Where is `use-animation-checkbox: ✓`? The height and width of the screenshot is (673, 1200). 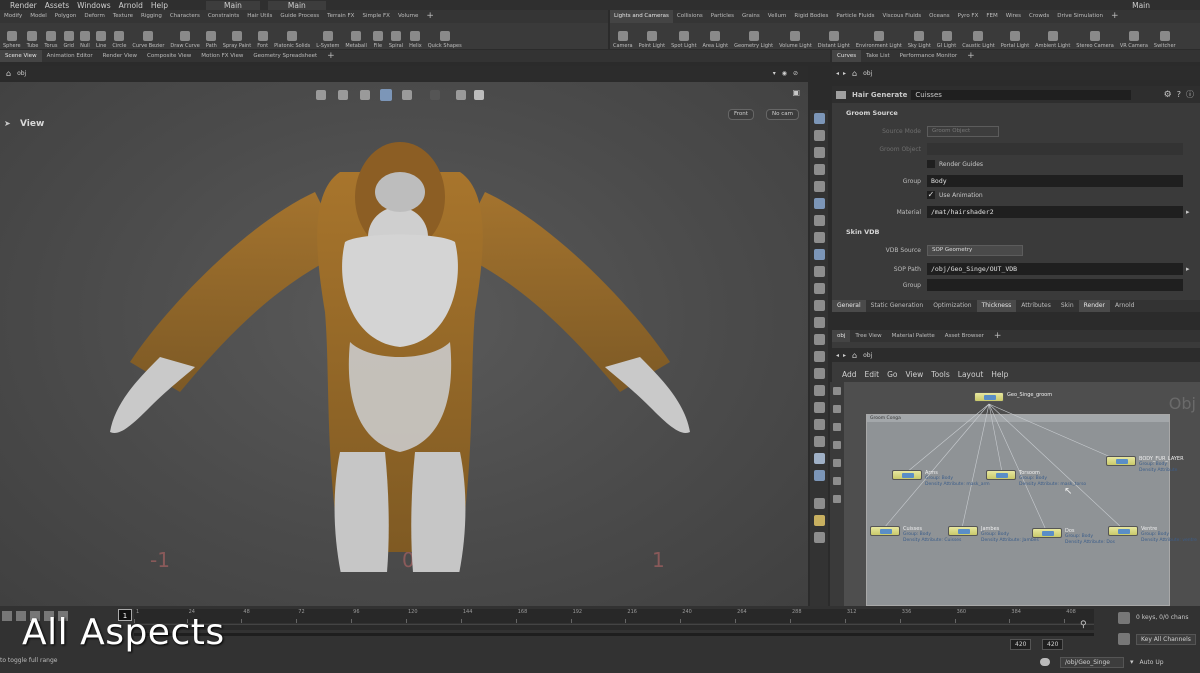
use-animation-checkbox: ✓ is located at coordinates (931, 195).